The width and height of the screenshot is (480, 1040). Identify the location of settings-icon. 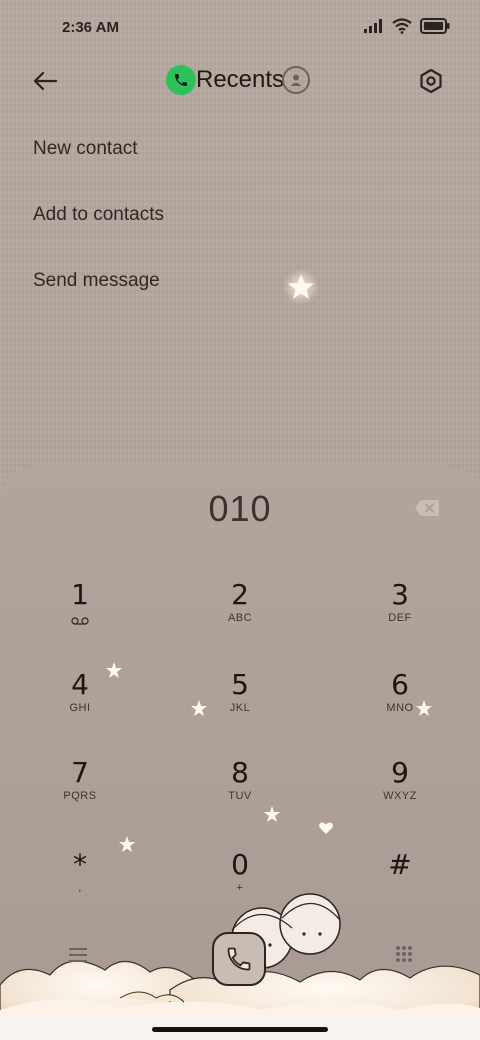
(431, 81).